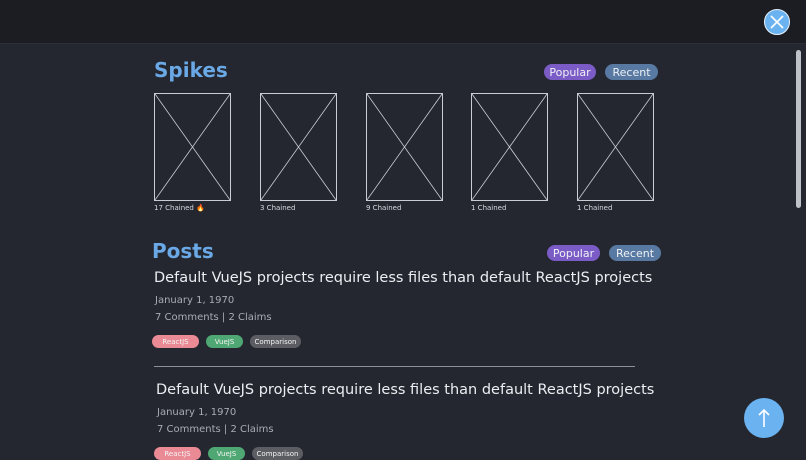 This screenshot has height=460, width=806. Describe the element at coordinates (394, 366) in the screenshot. I see `post-divider` at that location.